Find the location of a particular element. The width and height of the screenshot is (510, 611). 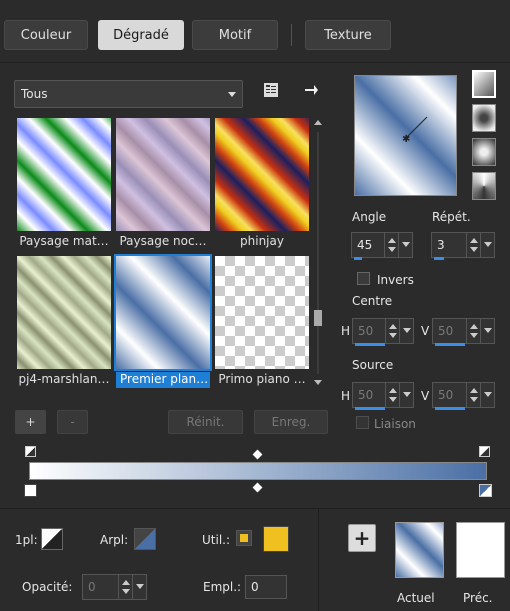

center-v-spinner: 50 is located at coordinates (463, 332).